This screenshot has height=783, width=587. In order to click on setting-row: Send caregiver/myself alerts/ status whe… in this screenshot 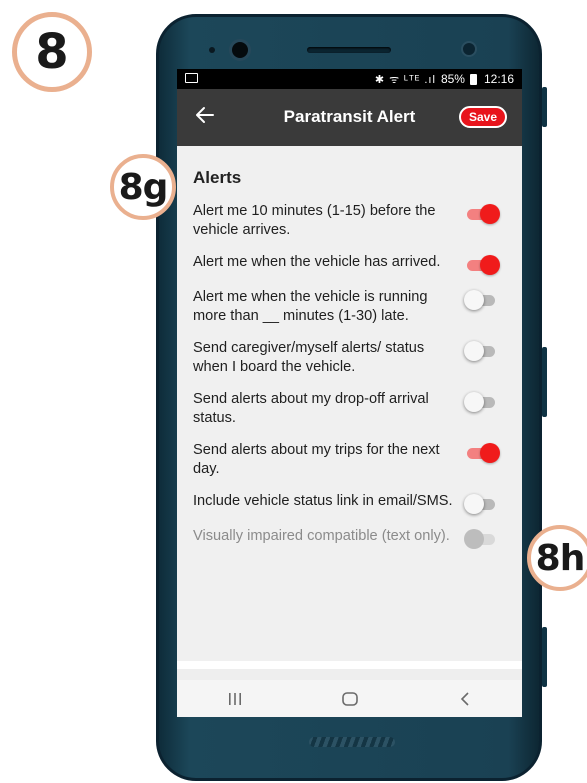, I will do `click(349, 358)`.